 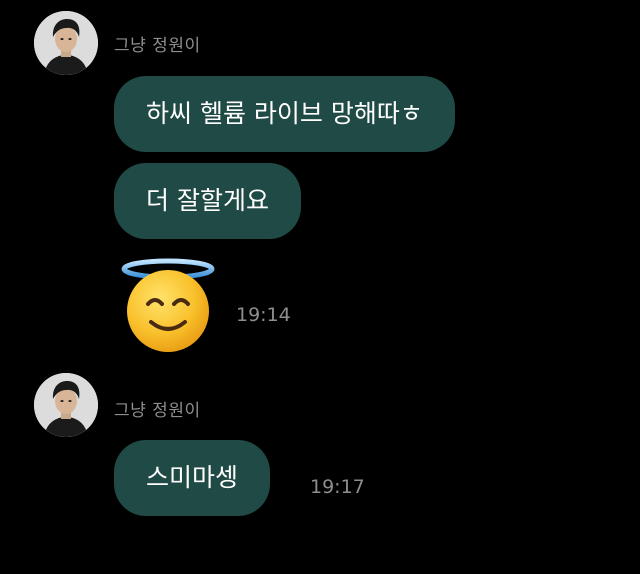 I want to click on message-bubble: 하씨 헬륨 라이브 망해따ㅎ, so click(x=284, y=114).